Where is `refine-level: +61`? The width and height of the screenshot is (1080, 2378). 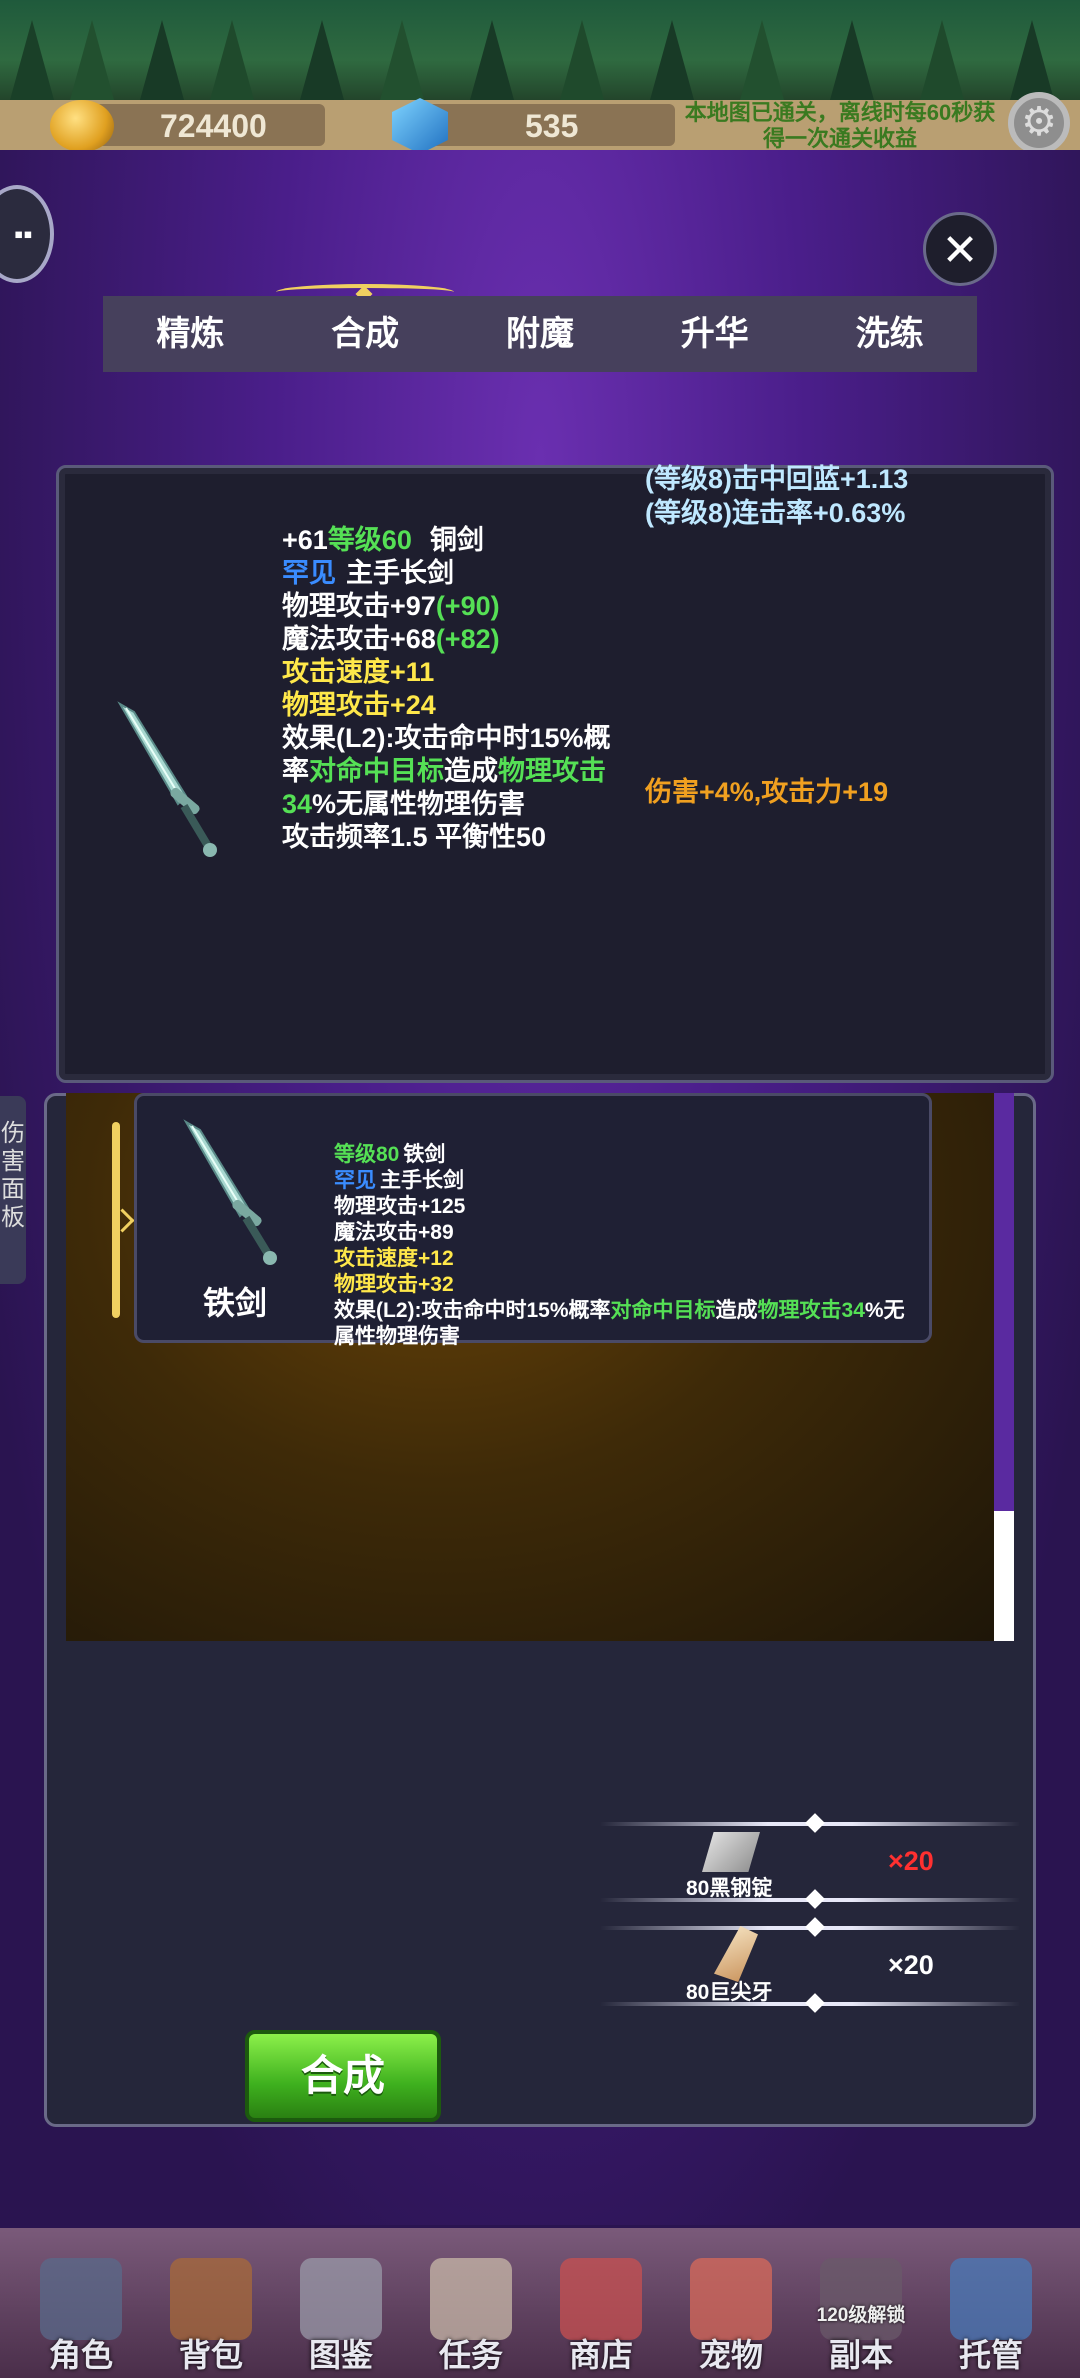
refine-level: +61 is located at coordinates (305, 540).